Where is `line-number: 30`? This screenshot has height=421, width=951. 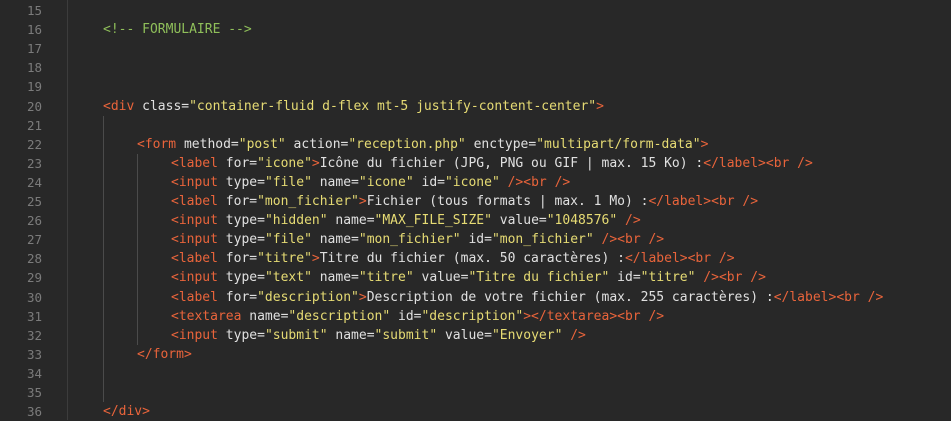 line-number: 30 is located at coordinates (34, 297).